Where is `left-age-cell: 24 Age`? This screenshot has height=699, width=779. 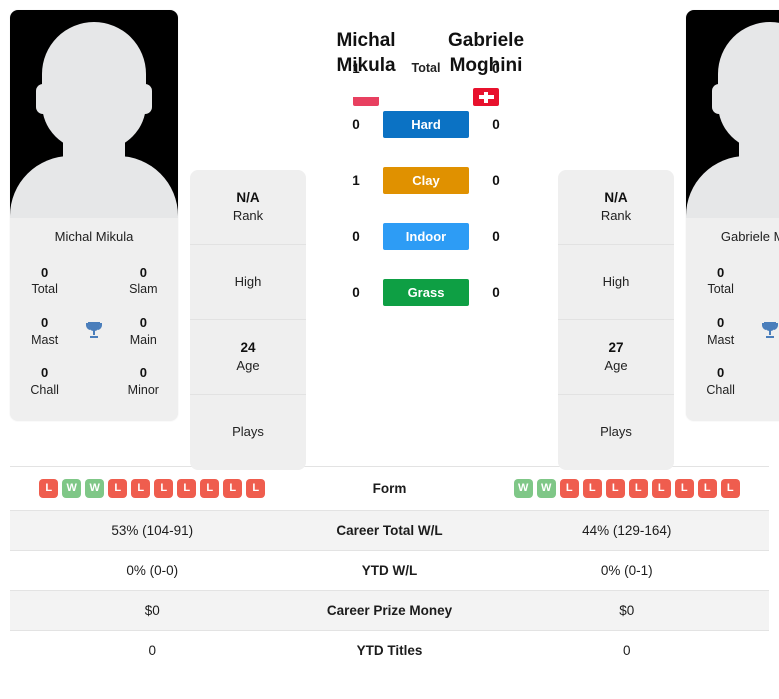 left-age-cell: 24 Age is located at coordinates (248, 357).